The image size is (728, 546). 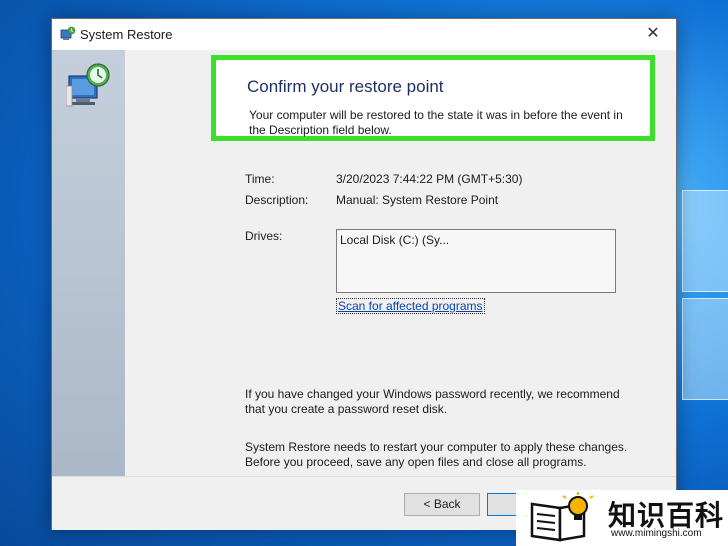 I want to click on description-label: Description:, so click(x=277, y=200).